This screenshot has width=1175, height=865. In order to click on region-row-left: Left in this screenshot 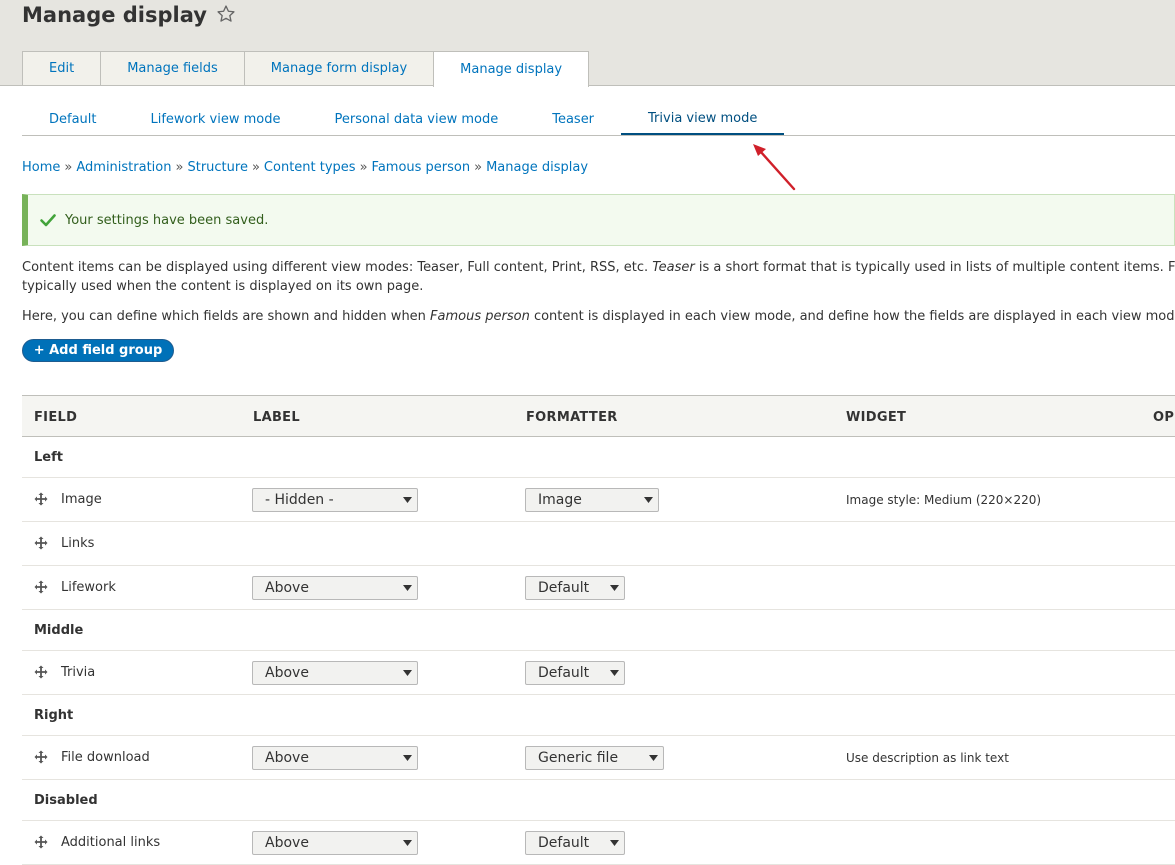, I will do `click(598, 457)`.